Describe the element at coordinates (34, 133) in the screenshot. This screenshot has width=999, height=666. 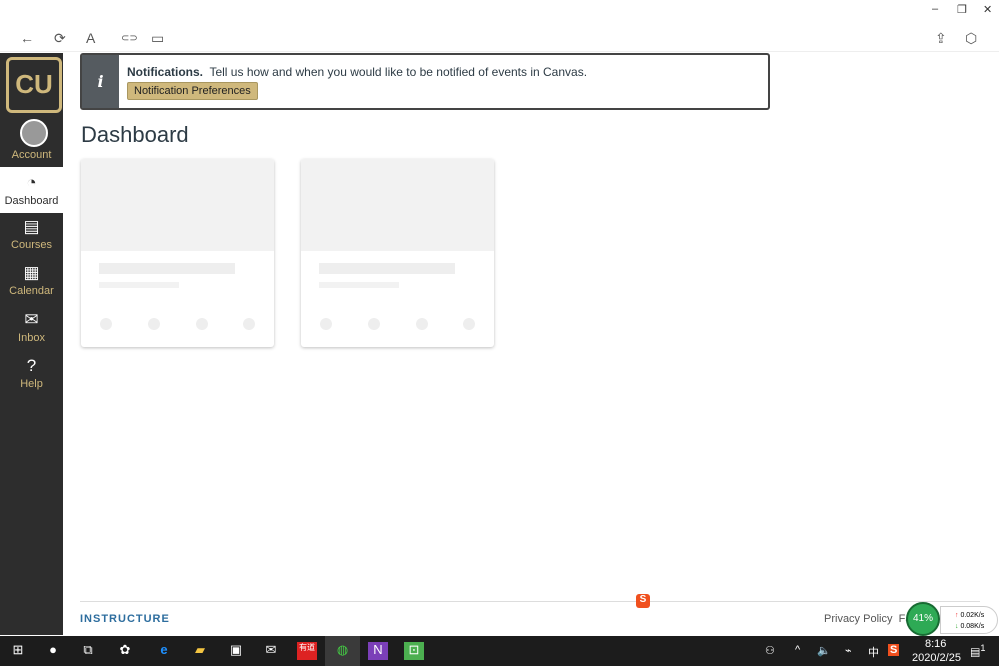
I see `avatar` at that location.